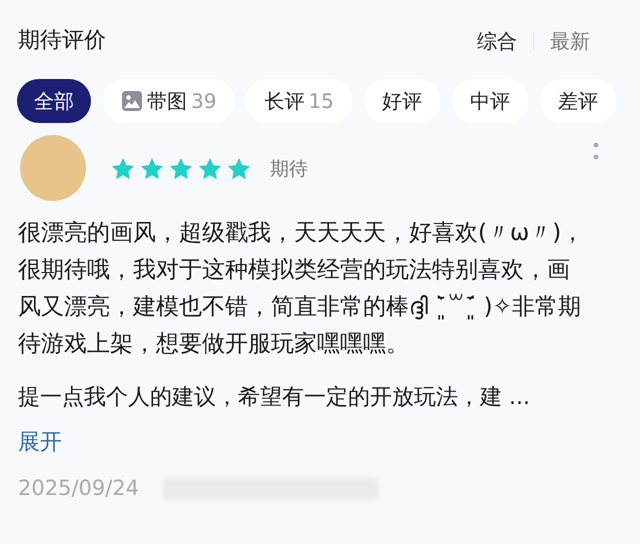 The width and height of the screenshot is (640, 544). Describe the element at coordinates (62, 41) in the screenshot. I see `section-title: 期待评价` at that location.